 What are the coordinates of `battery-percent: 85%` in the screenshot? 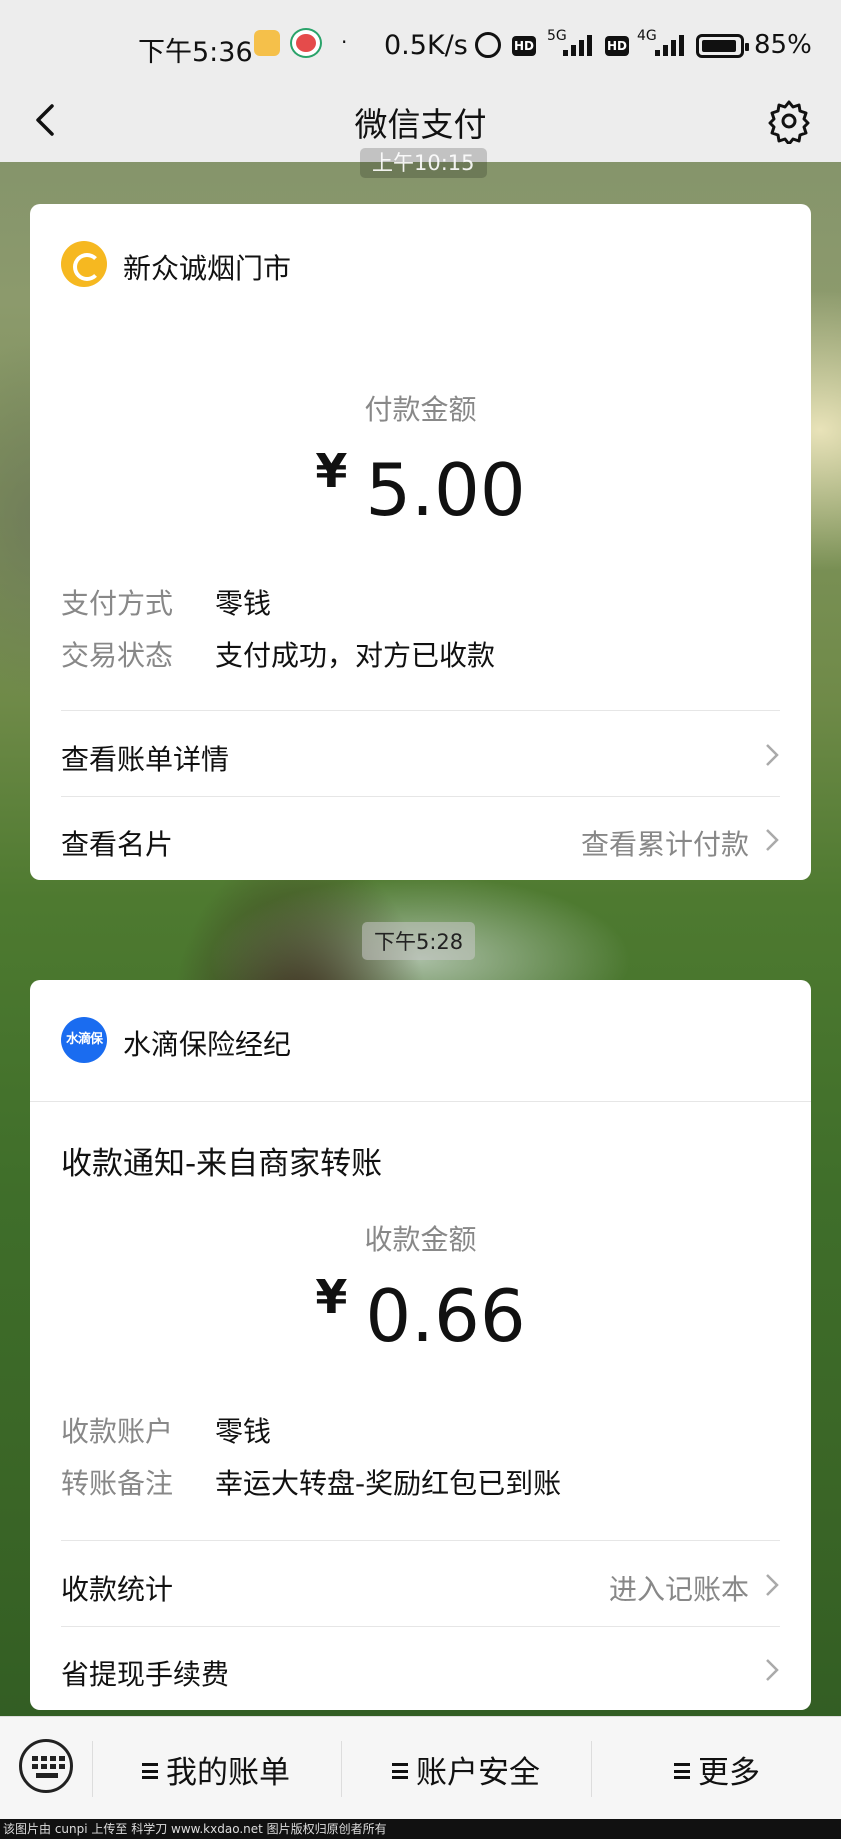 It's located at (783, 45).